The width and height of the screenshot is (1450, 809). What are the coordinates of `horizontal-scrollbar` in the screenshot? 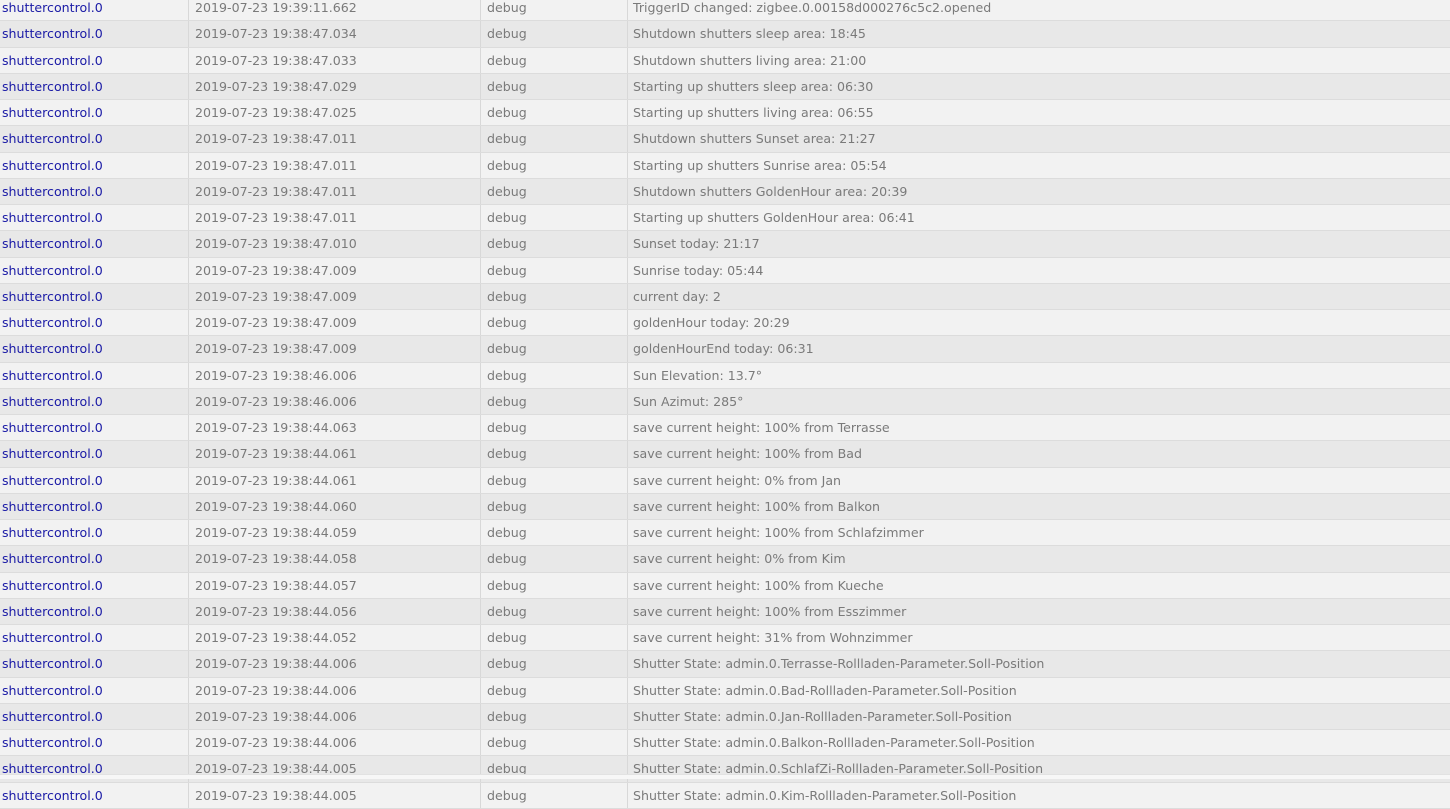 It's located at (725, 776).